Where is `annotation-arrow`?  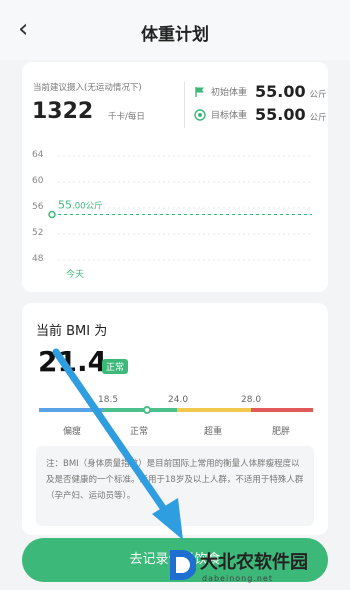
annotation-arrow is located at coordinates (117, 444).